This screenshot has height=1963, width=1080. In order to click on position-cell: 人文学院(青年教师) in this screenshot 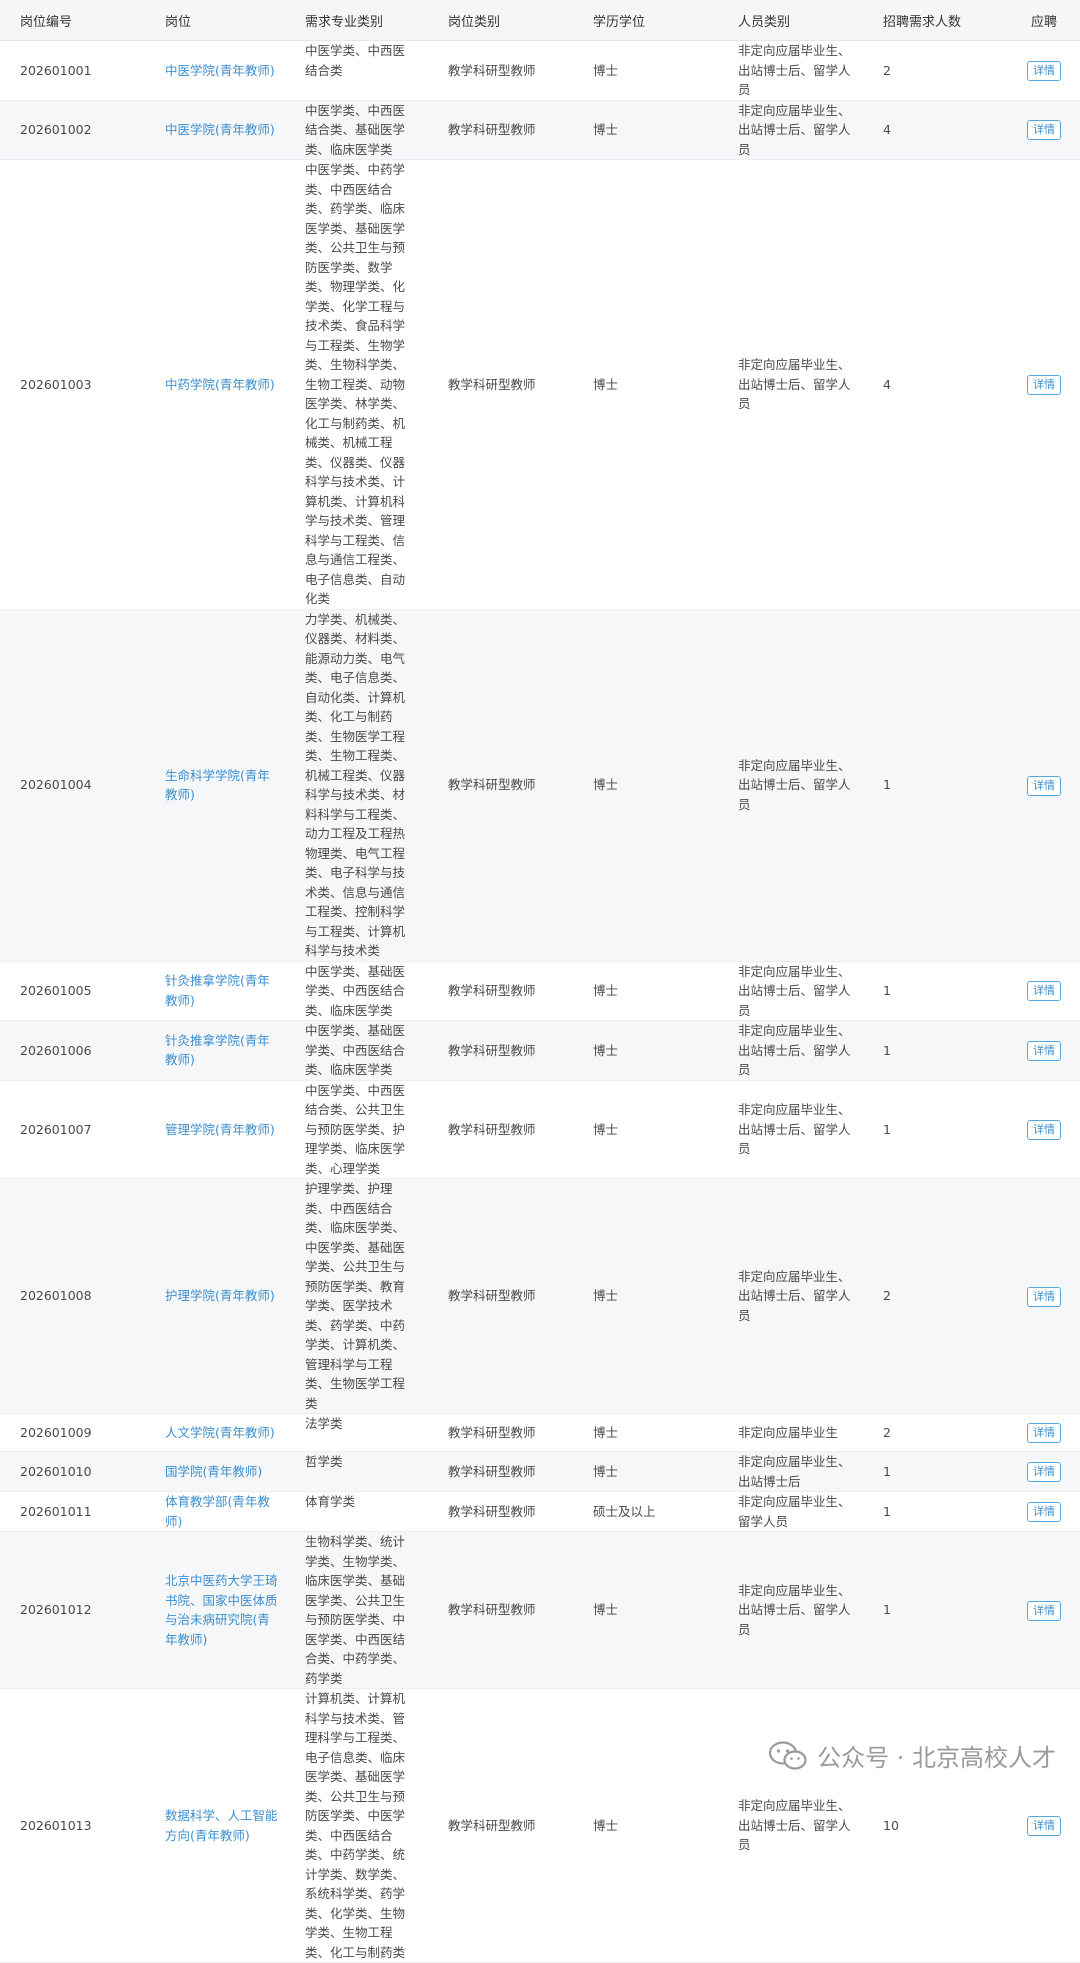, I will do `click(215, 1432)`.